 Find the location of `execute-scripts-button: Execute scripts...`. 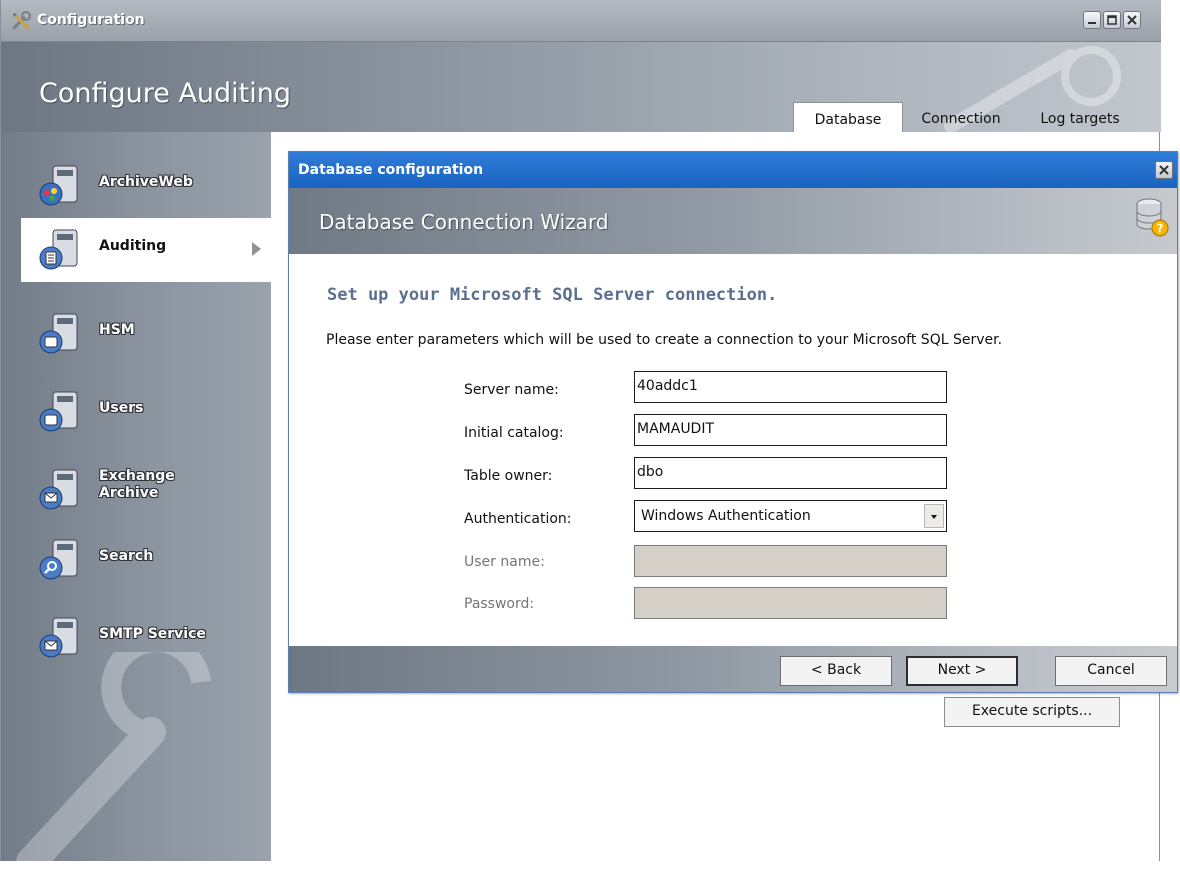

execute-scripts-button: Execute scripts... is located at coordinates (1032, 712).